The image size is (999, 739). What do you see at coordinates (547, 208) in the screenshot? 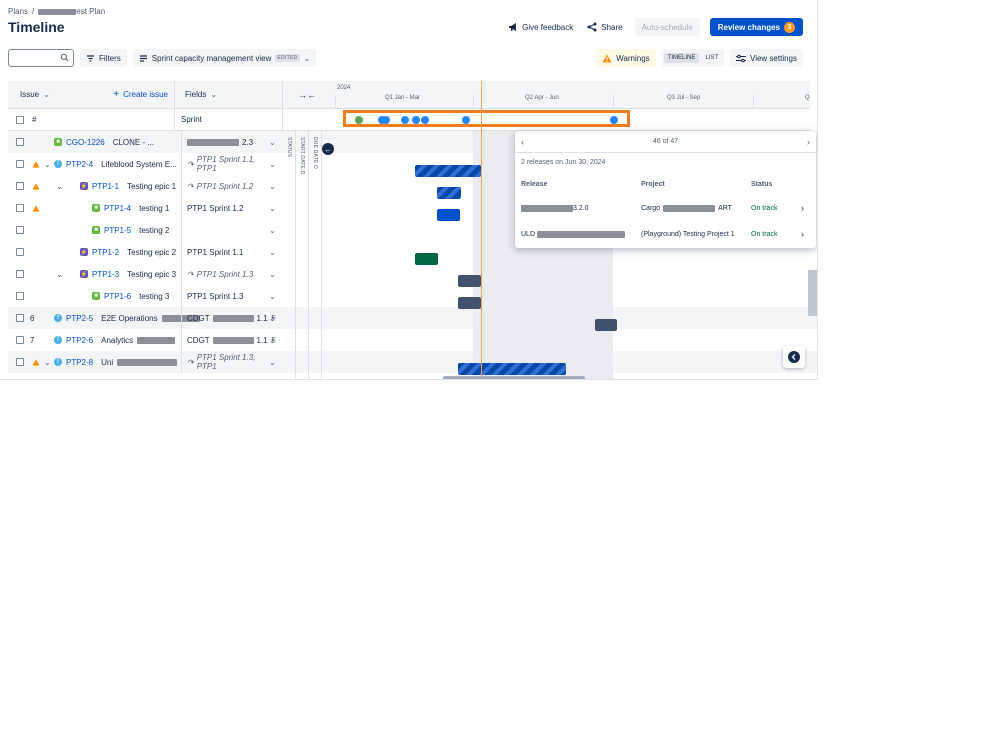
I see `redacted-text` at bounding box center [547, 208].